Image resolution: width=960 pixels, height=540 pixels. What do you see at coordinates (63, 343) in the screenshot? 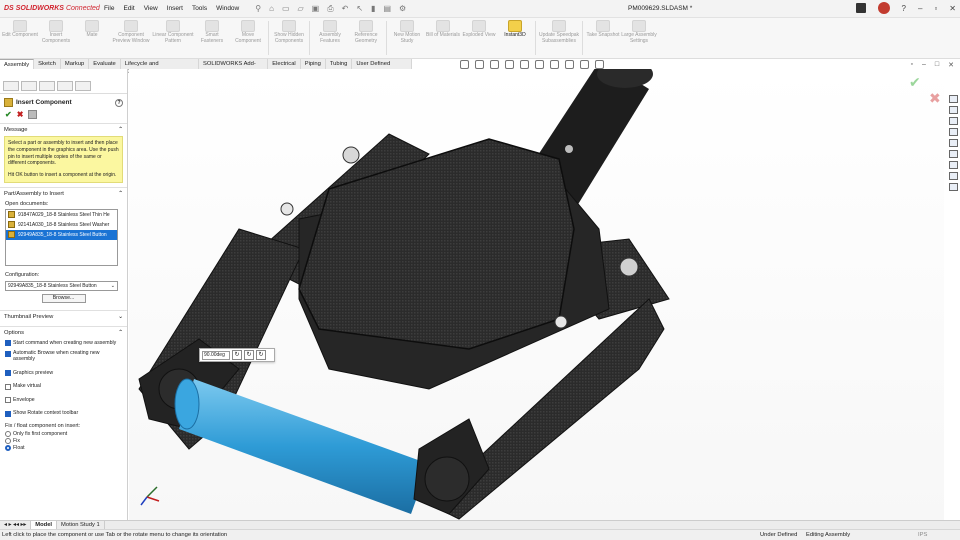
I see `option-start-command: Start command when creating new assembly` at bounding box center [63, 343].